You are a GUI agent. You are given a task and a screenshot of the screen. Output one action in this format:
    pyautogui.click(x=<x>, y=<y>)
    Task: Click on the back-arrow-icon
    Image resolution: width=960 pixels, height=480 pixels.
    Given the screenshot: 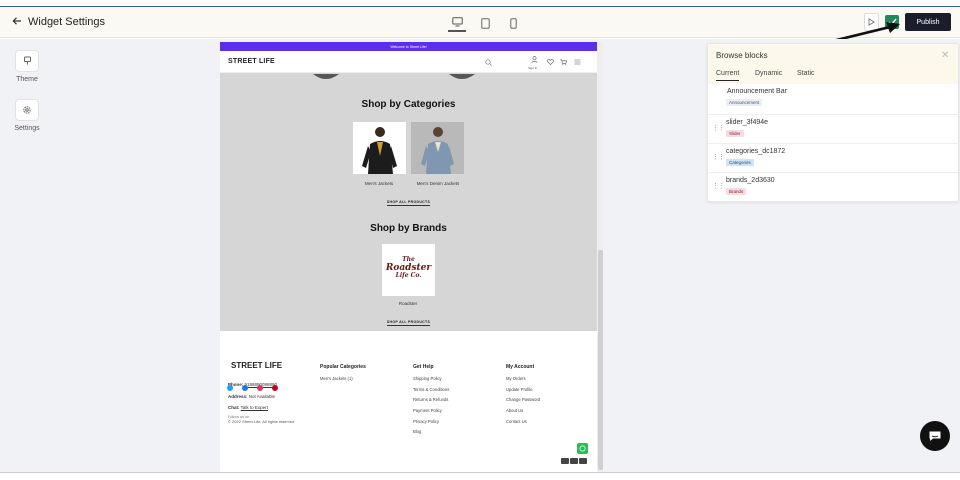 What is the action you would take?
    pyautogui.click(x=17, y=22)
    